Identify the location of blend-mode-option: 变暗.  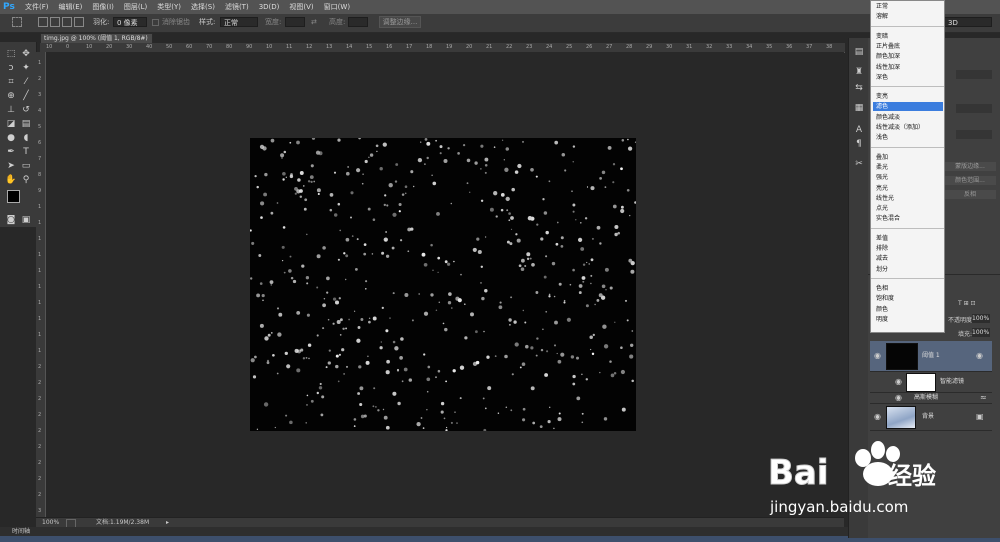
(908, 36).